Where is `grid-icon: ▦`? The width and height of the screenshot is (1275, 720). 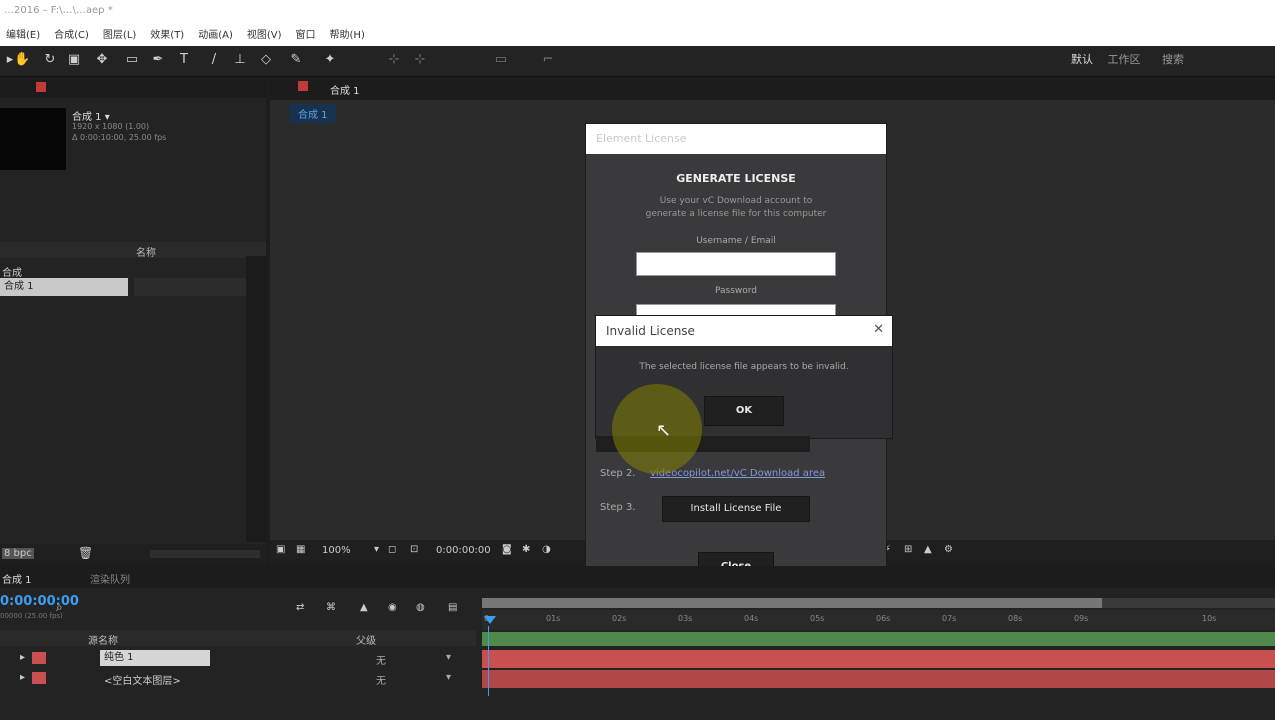 grid-icon: ▦ is located at coordinates (300, 549).